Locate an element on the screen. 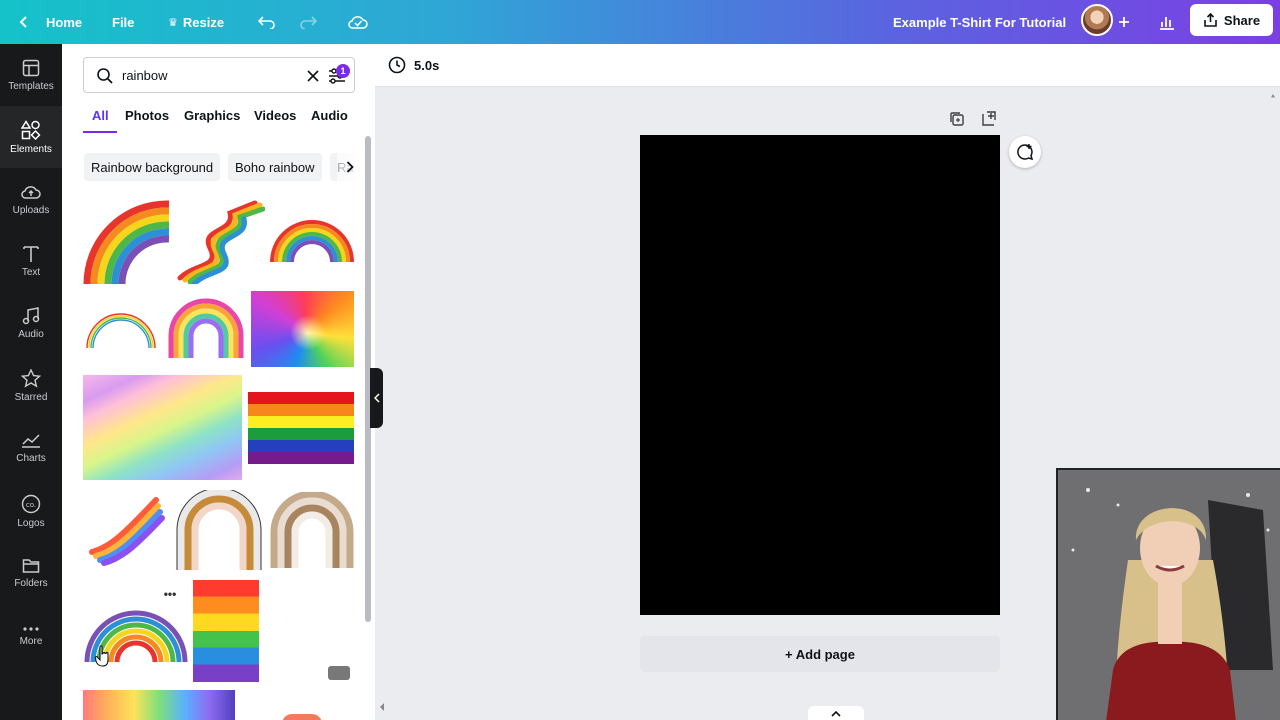 The height and width of the screenshot is (720, 1280). avatar is located at coordinates (1097, 20).